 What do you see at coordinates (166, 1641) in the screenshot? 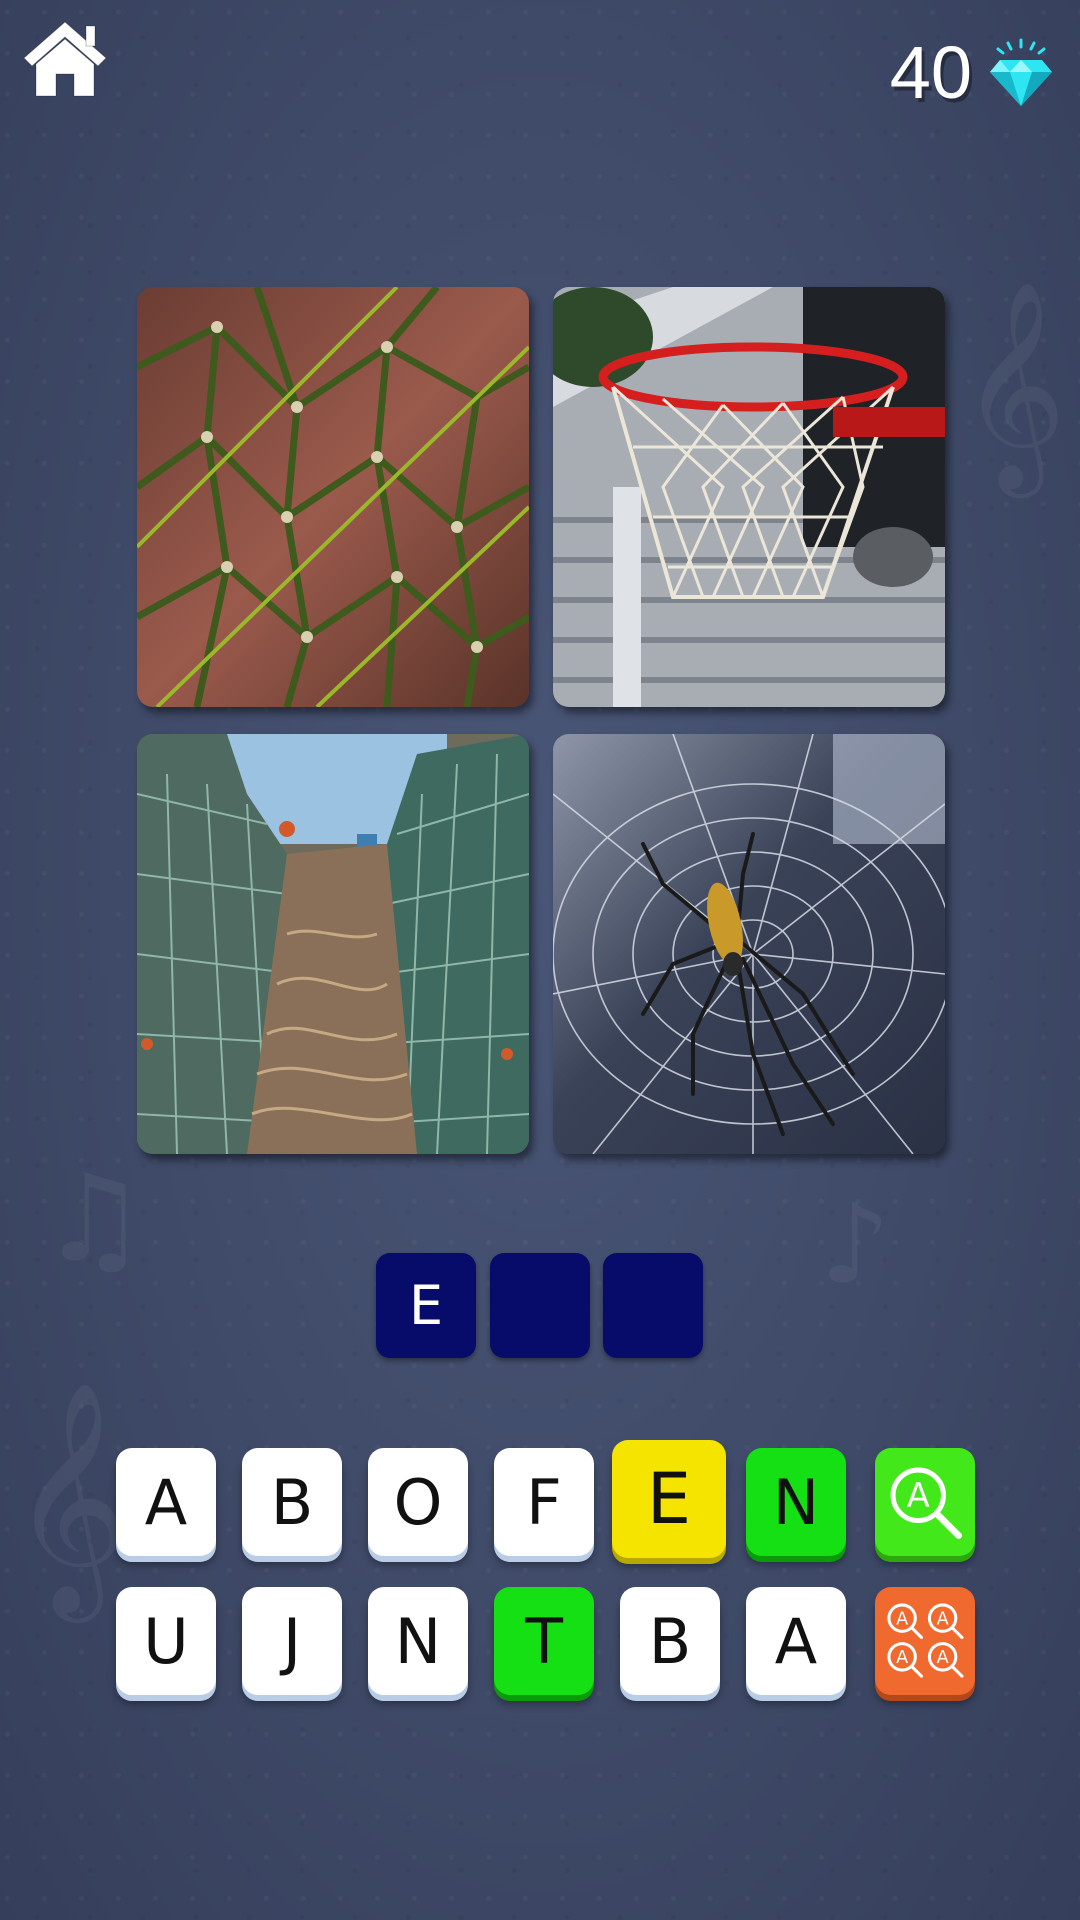
I see `letter-key: U` at bounding box center [166, 1641].